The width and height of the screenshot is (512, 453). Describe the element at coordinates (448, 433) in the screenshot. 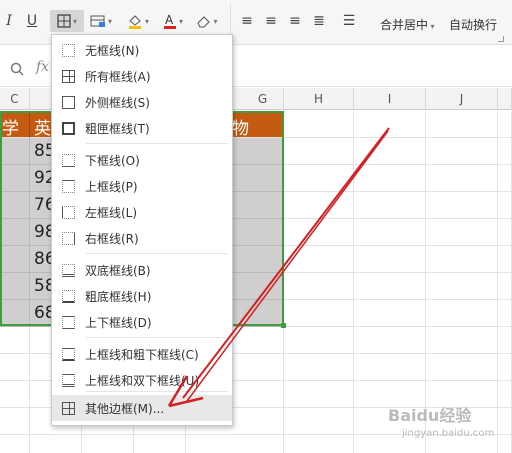

I see `watermark-url: jingyan.baidu.com` at that location.